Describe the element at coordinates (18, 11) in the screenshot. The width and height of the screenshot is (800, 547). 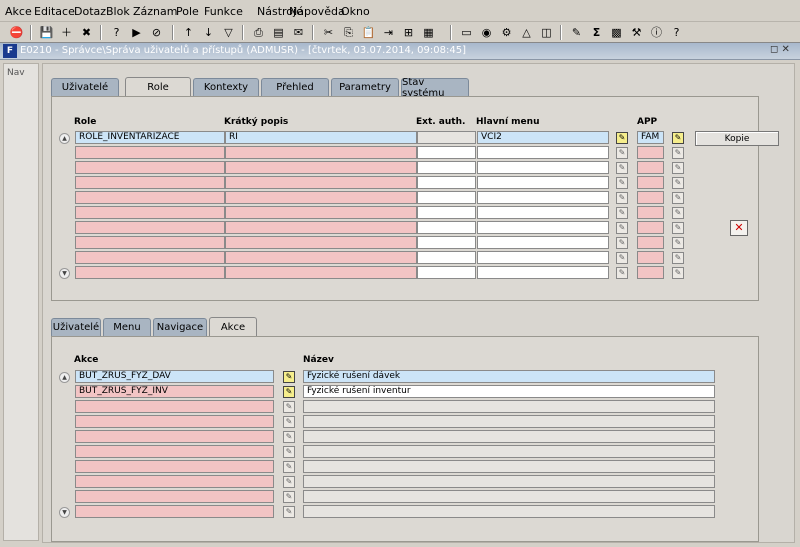
I see `menu-item-0: Akce` at that location.